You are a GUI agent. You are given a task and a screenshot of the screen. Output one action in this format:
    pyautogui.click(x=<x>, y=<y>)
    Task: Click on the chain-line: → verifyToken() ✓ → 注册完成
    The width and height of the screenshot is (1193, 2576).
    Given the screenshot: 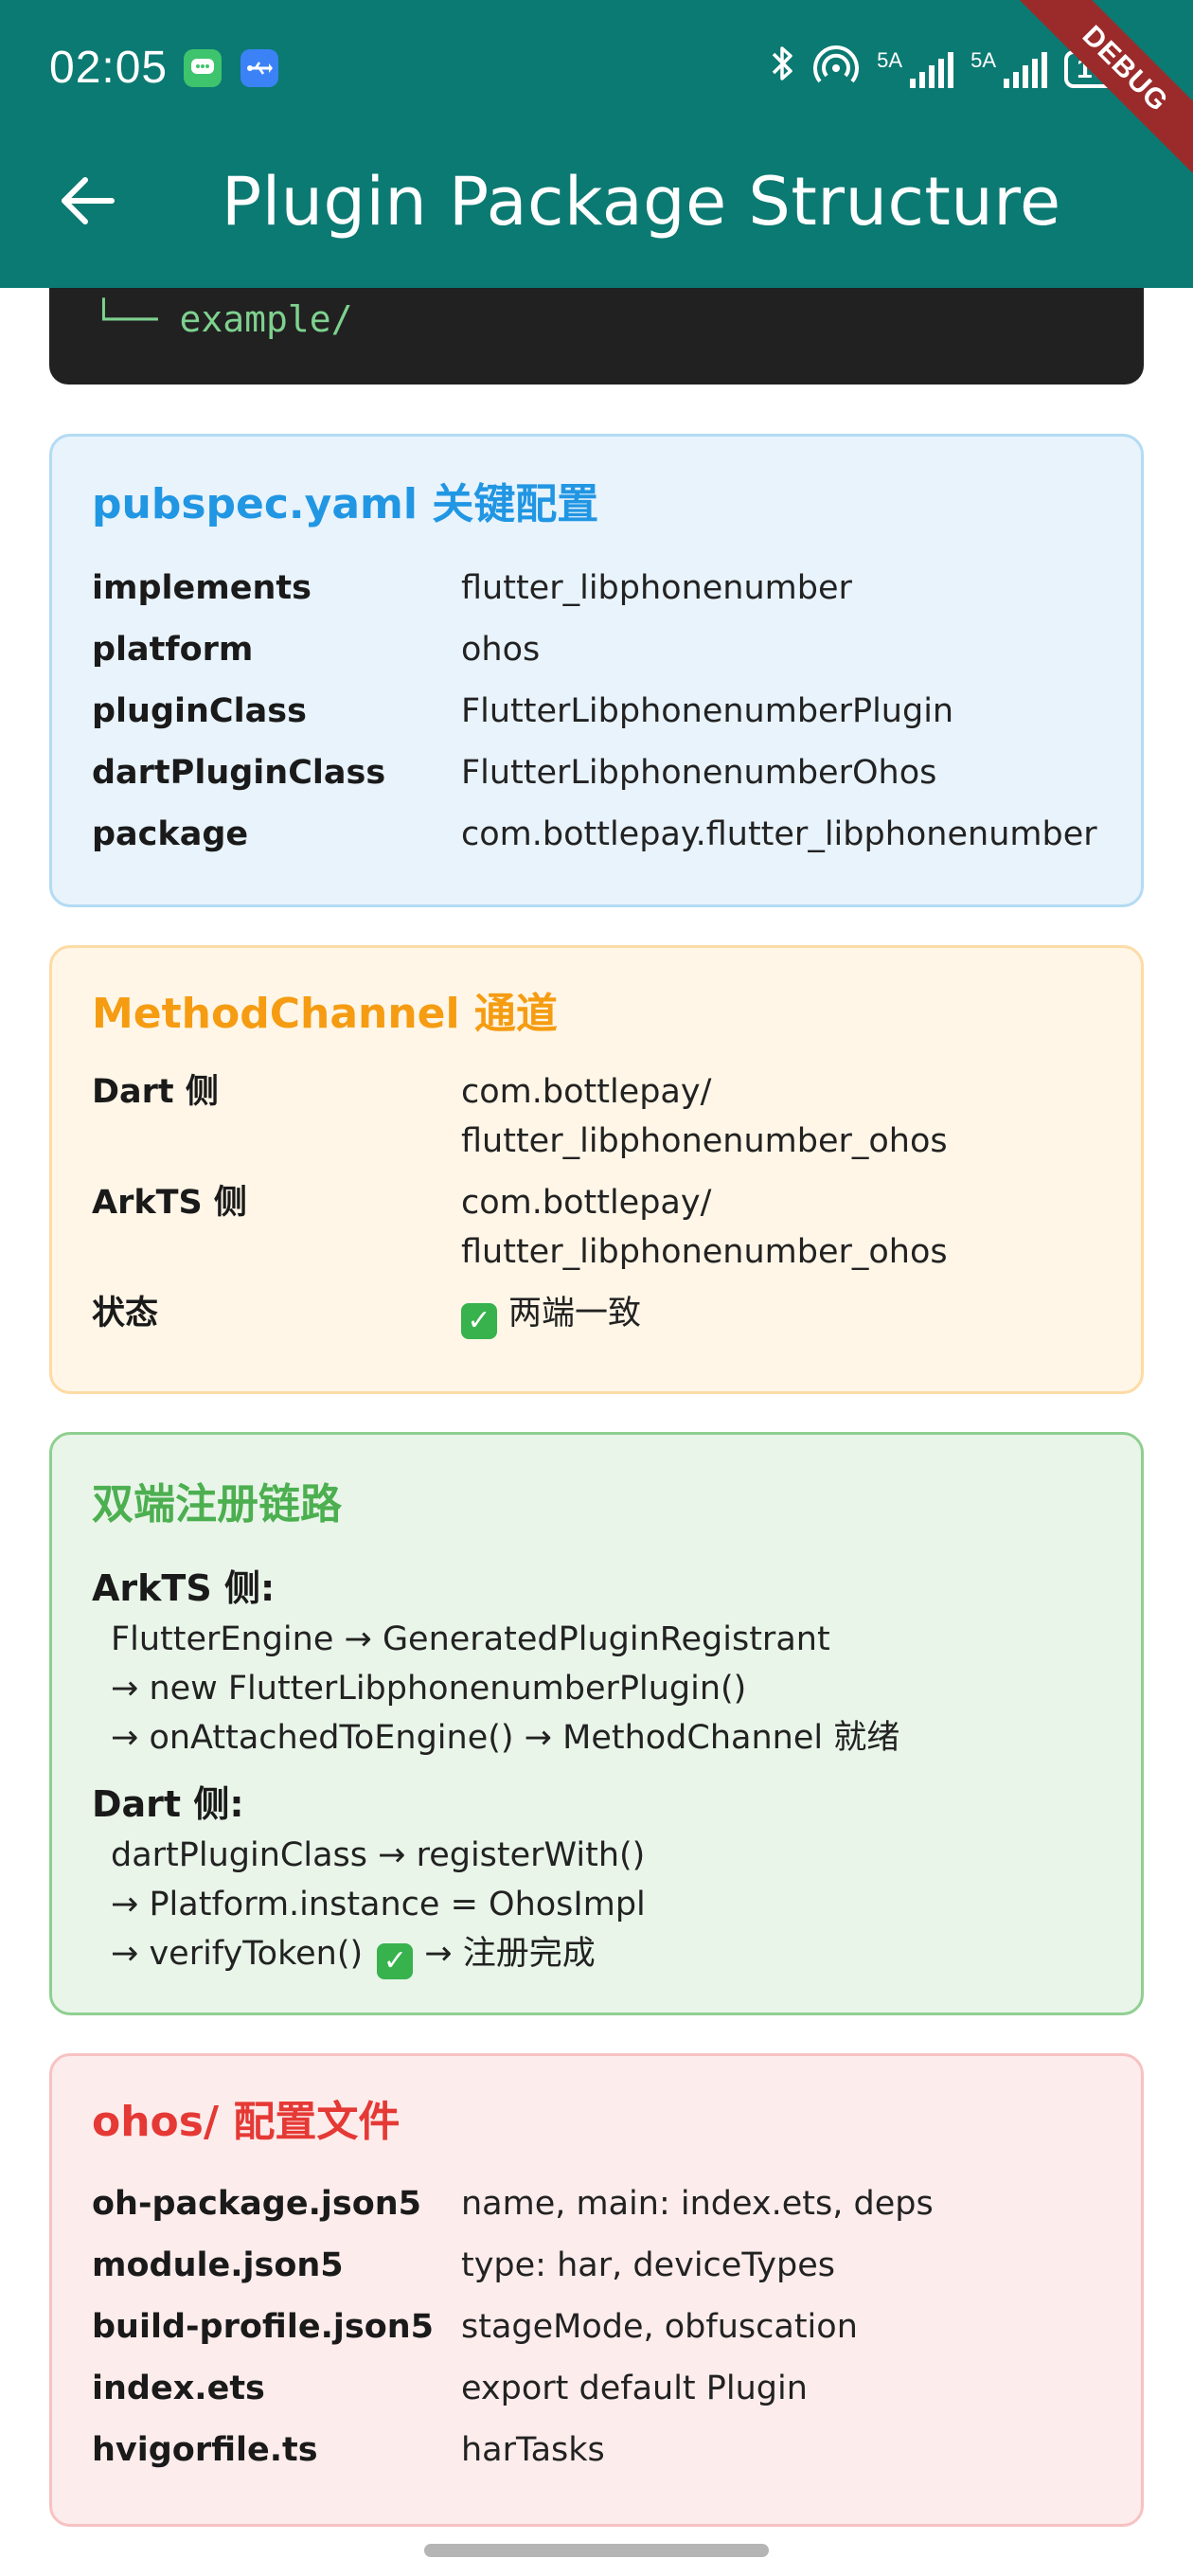 What is the action you would take?
    pyautogui.click(x=353, y=1954)
    